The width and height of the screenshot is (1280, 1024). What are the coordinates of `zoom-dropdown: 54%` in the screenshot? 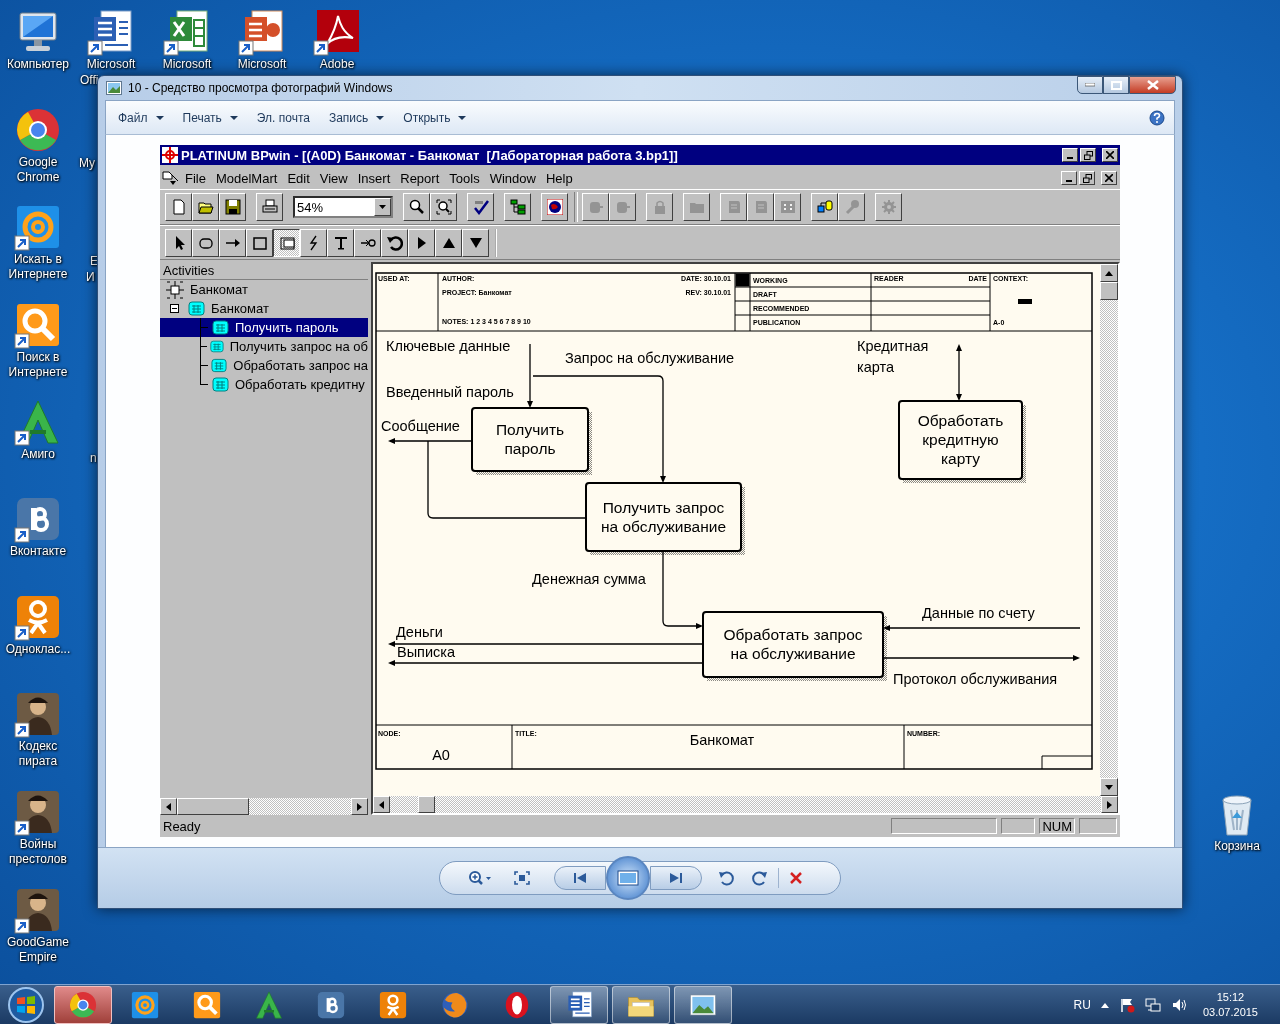 It's located at (343, 207).